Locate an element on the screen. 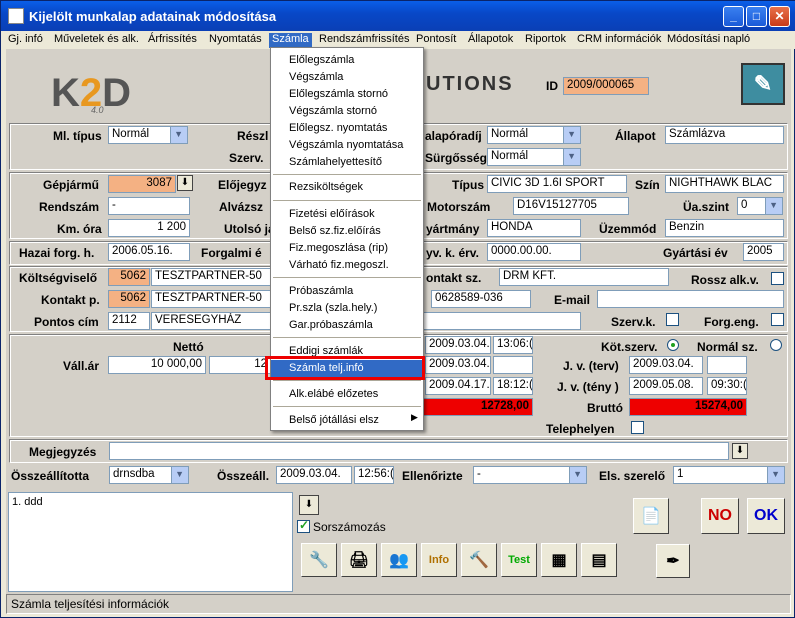 The width and height of the screenshot is (795, 618). hazai-field: 2006.05.16. is located at coordinates (149, 252).